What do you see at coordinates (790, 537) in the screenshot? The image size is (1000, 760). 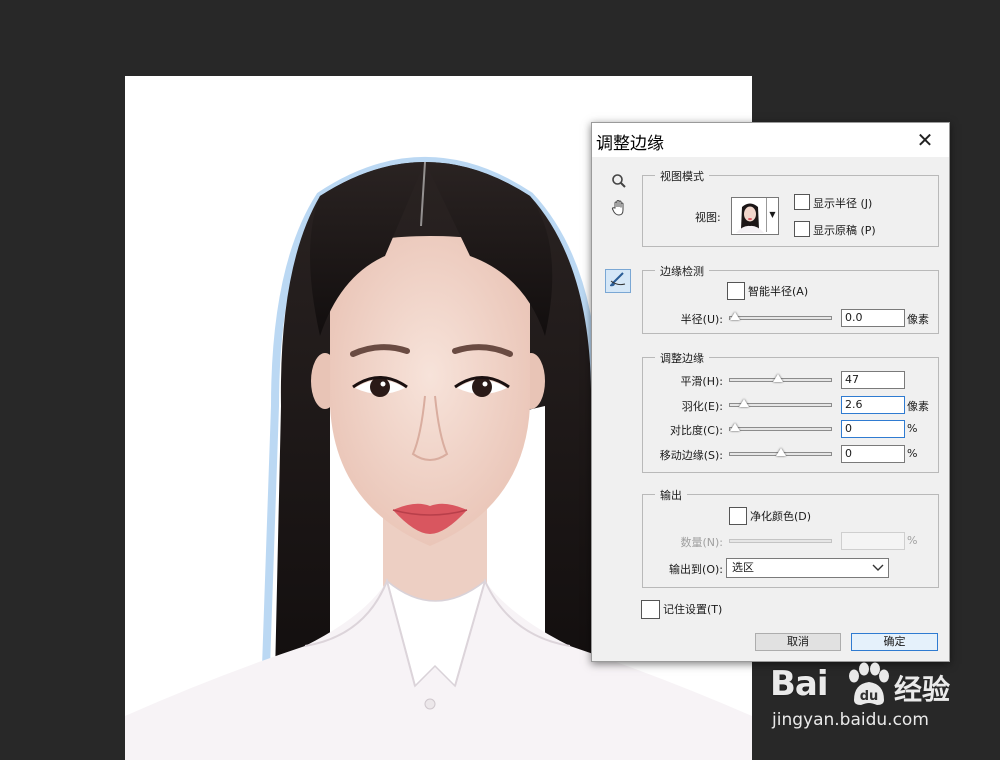 I see `output-group: 输出 净化颜色(D) 数量(N): % 输出到(O): 选区` at bounding box center [790, 537].